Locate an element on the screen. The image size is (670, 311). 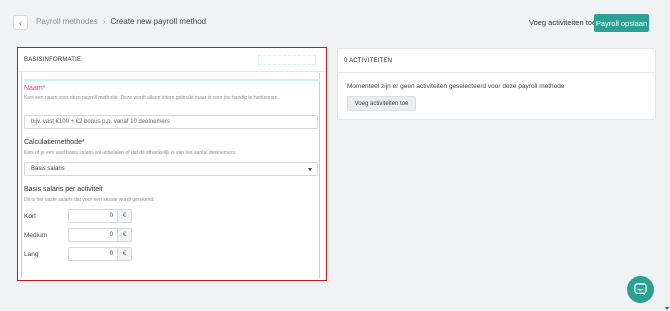
salary-input-kort: 0 is located at coordinates (93, 216).